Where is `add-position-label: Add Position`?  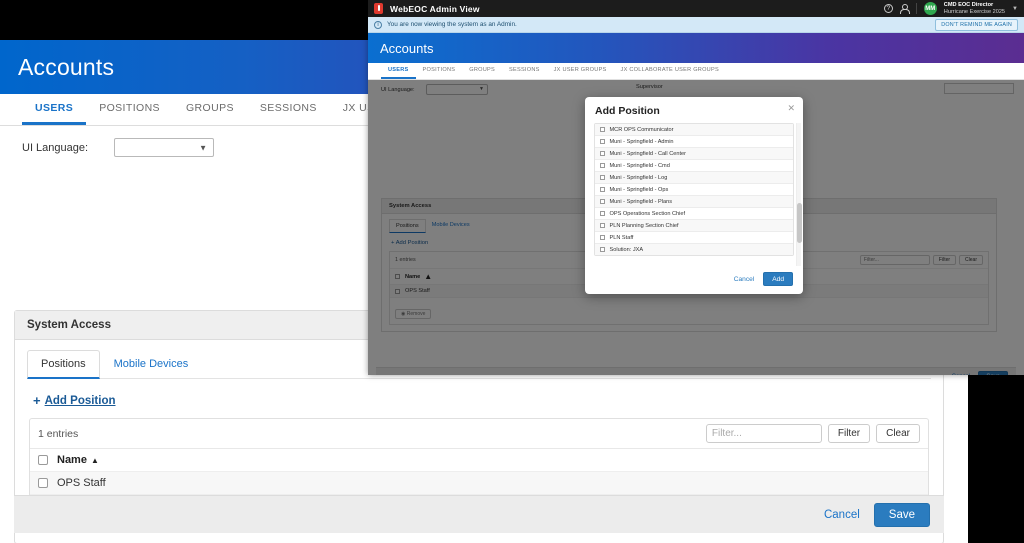
add-position-label: Add Position is located at coordinates (80, 400).